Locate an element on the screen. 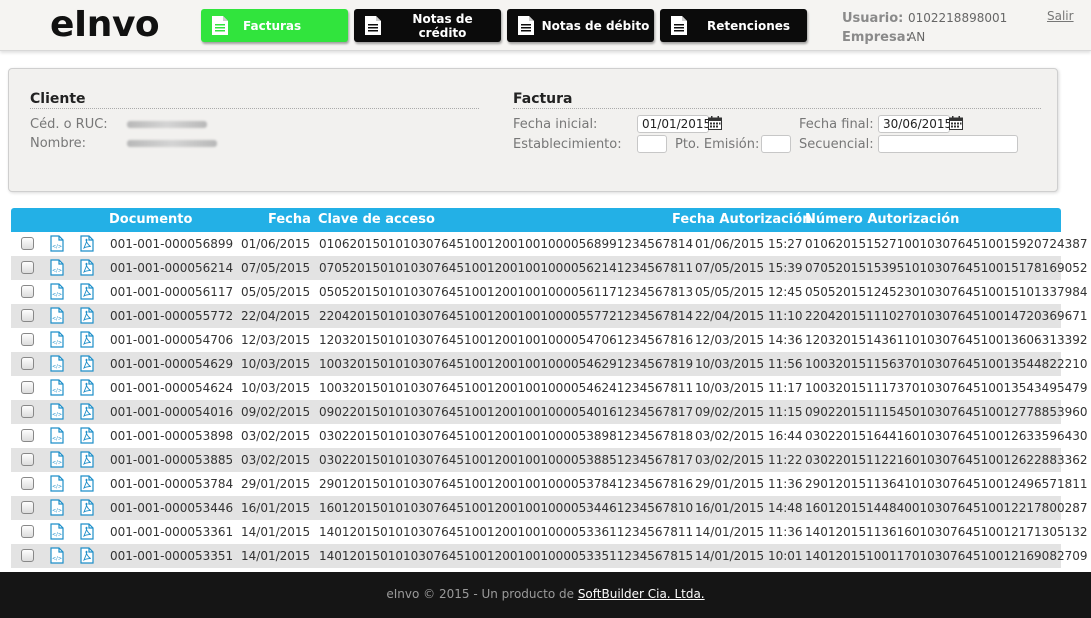 The width and height of the screenshot is (1091, 618). cell-fecha-autorizacion: 29/01/2015 11:36 is located at coordinates (749, 484).